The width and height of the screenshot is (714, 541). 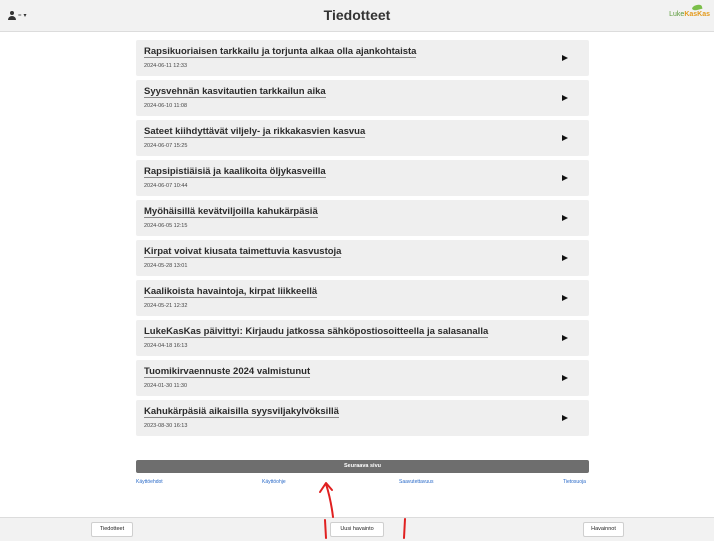 I want to click on bulletin-date: 2024-05-21 12:32, so click(x=166, y=306).